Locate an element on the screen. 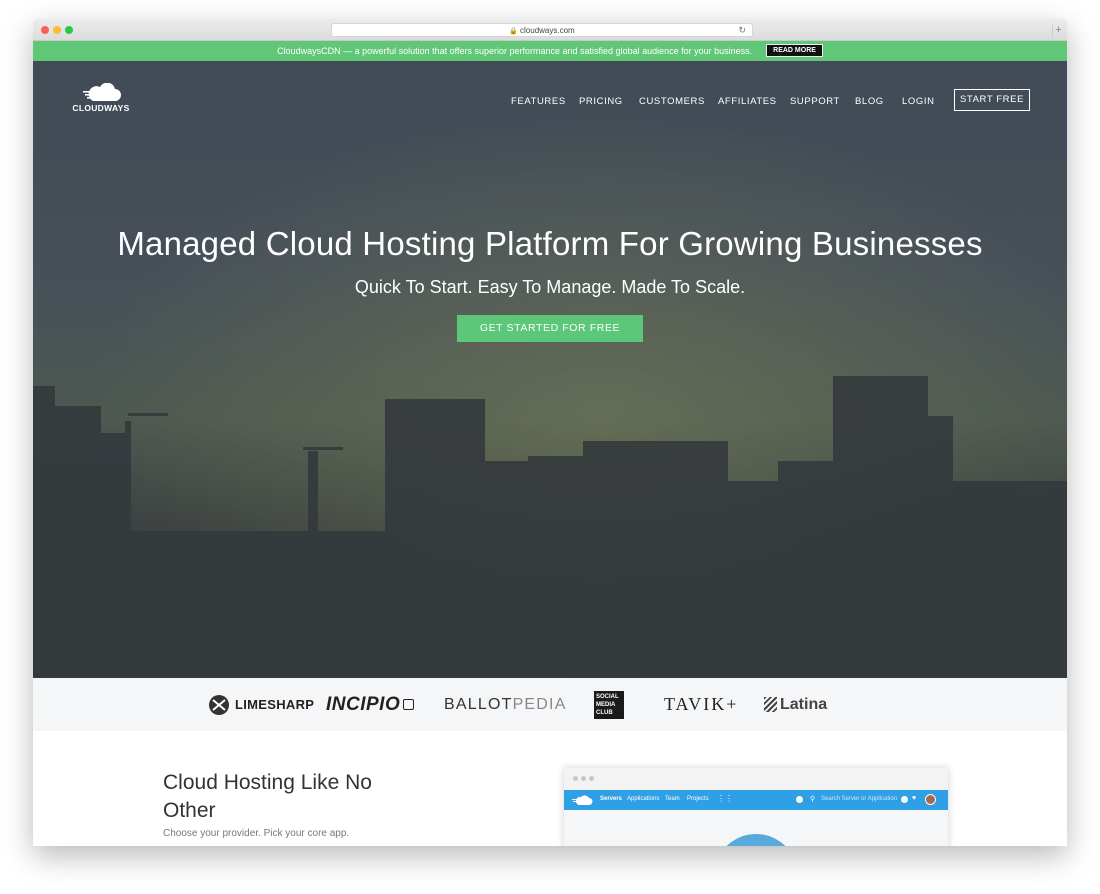 The image size is (1100, 894). incipio-logo: INCIPIO is located at coordinates (370, 704).